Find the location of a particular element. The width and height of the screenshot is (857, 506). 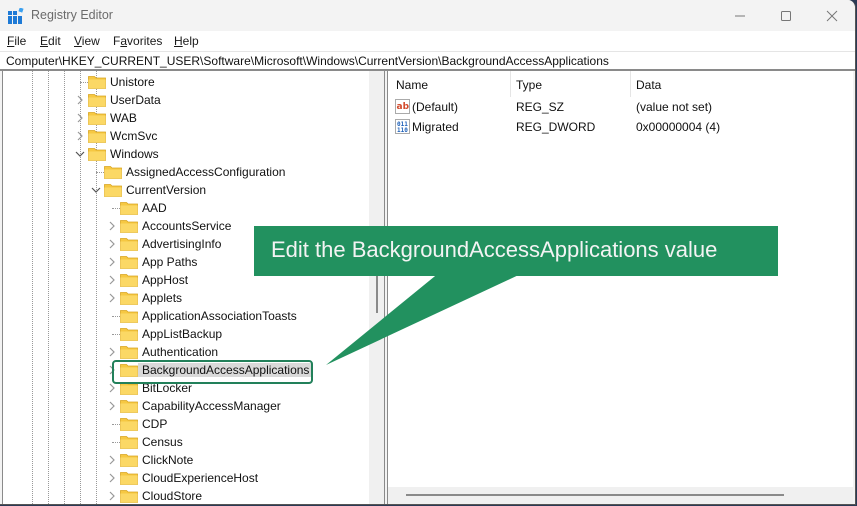

tree-item: CurrentVersion is located at coordinates (186, 190).